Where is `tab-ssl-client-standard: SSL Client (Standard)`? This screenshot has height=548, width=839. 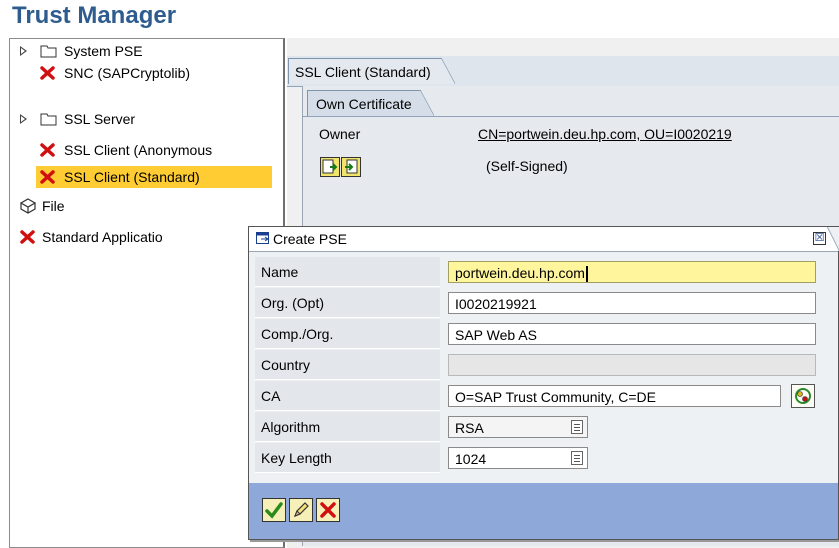 tab-ssl-client-standard: SSL Client (Standard) is located at coordinates (371, 71).